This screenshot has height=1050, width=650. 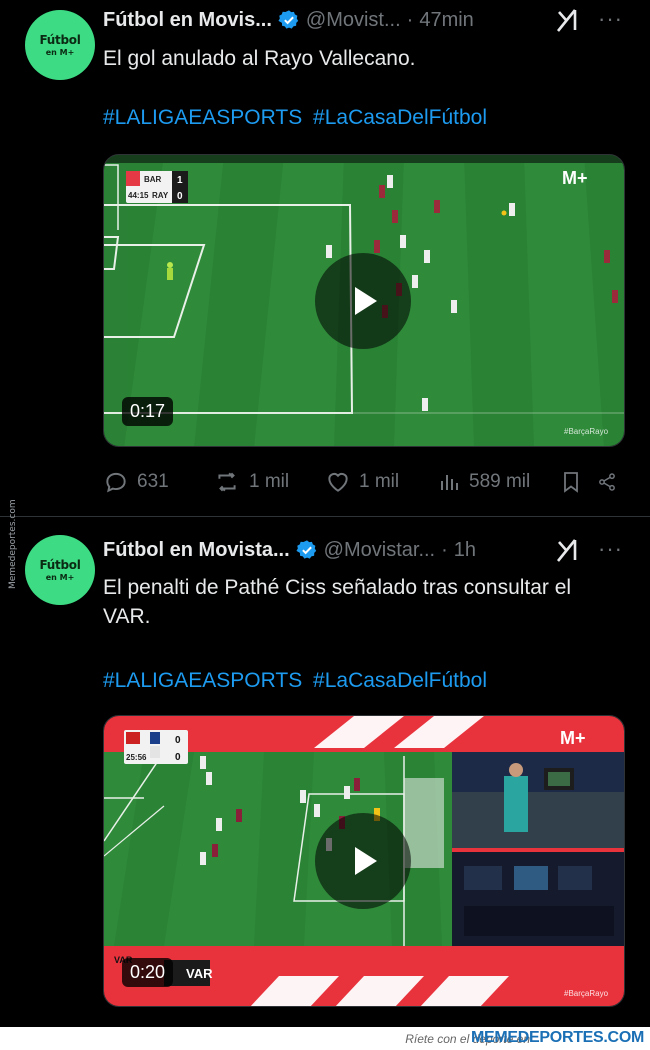 I want to click on tweet-header: Fútbol en Movis... @Movist... · 47min, so click(x=288, y=20).